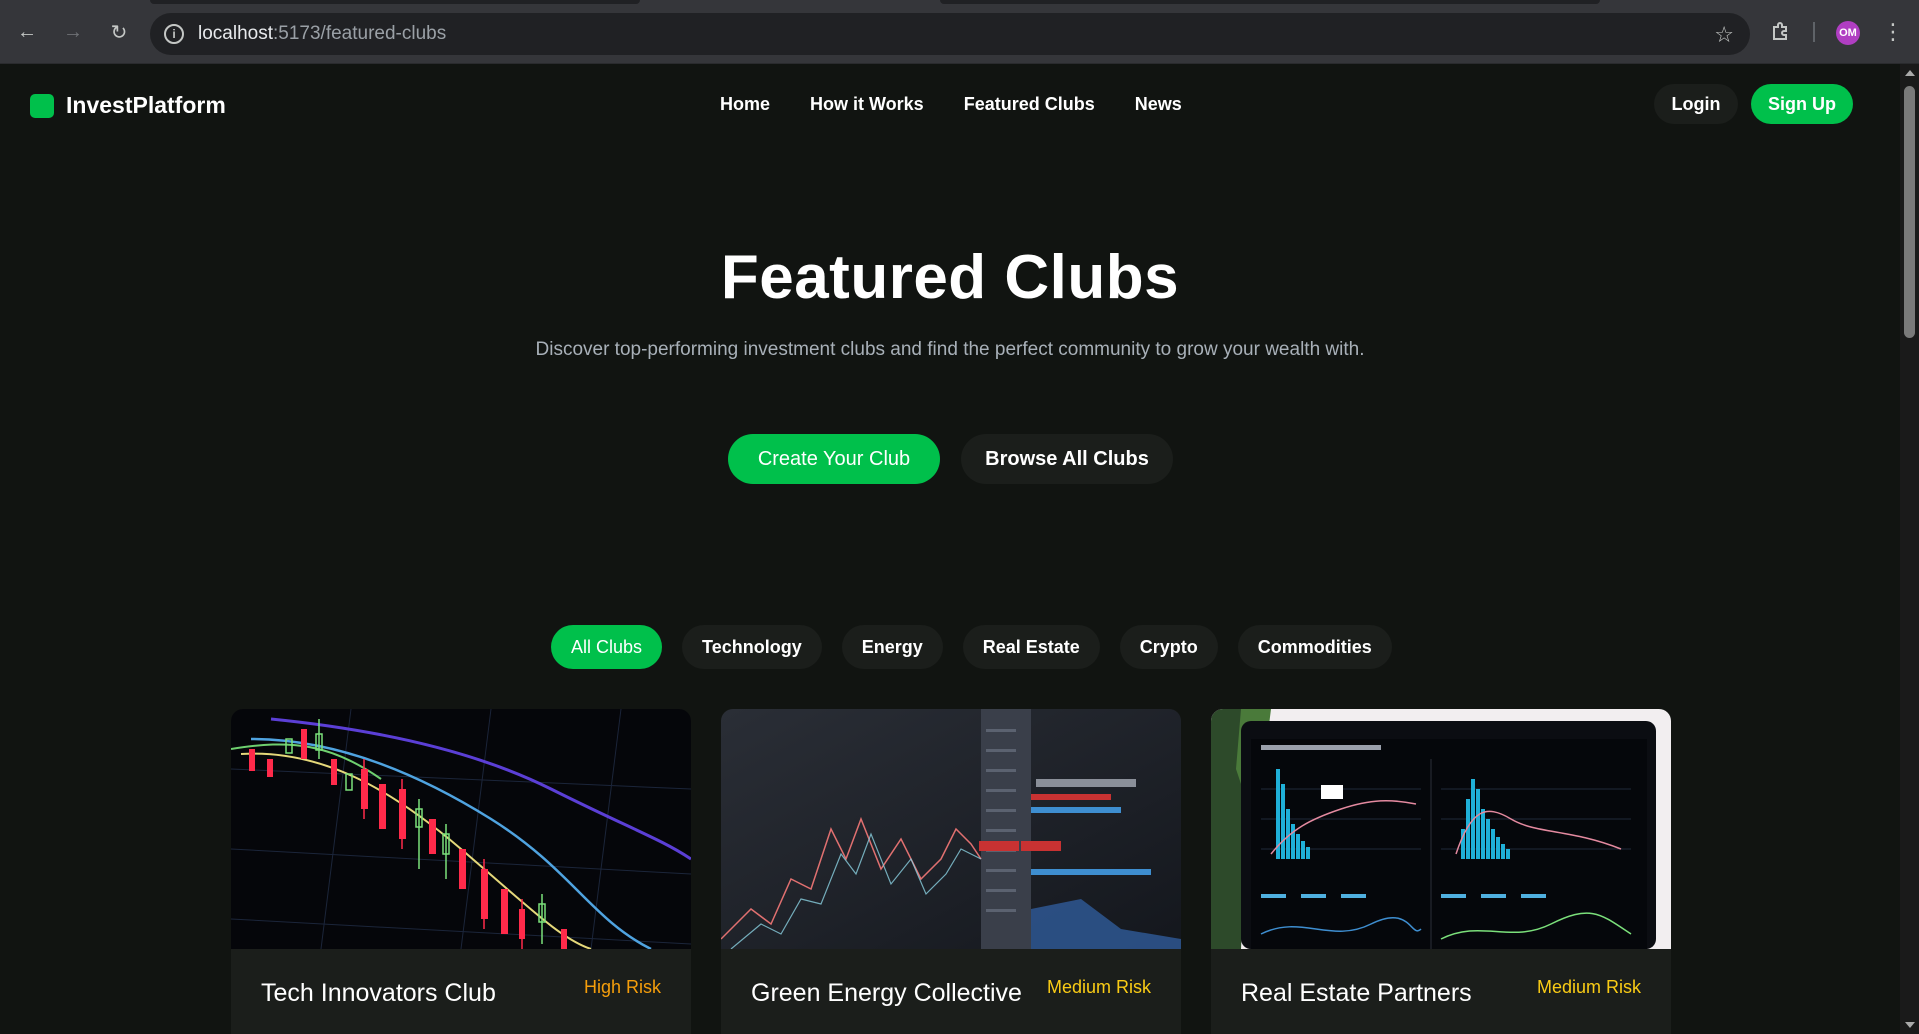 The height and width of the screenshot is (1034, 1919). I want to click on logo-icon, so click(42, 105).